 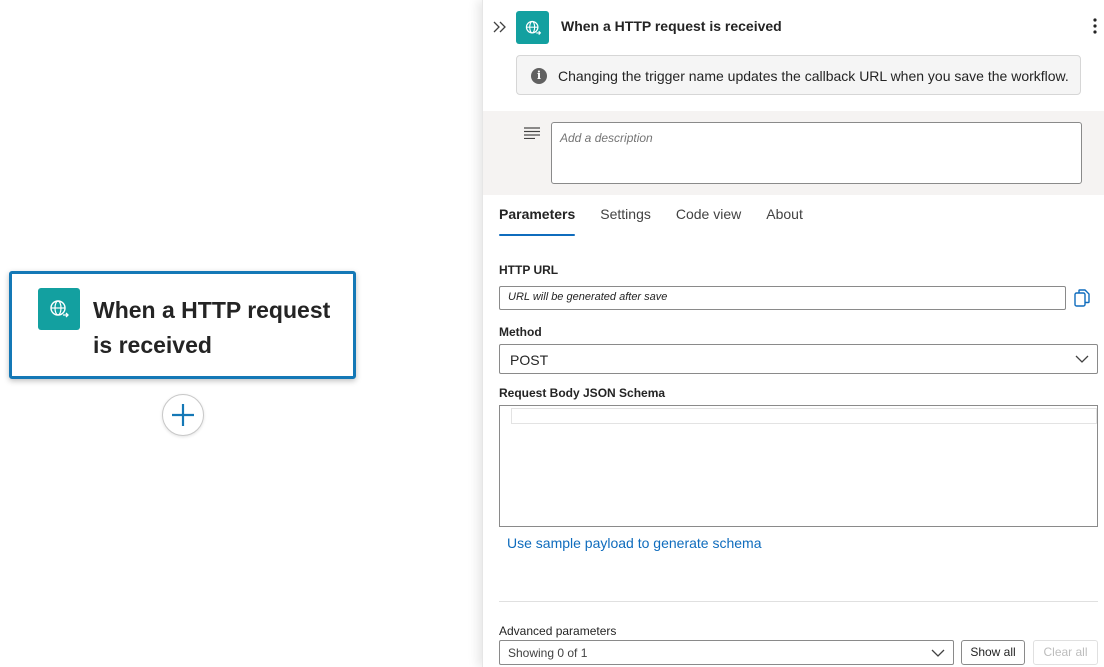 I want to click on method-selected-value: POST, so click(x=529, y=360).